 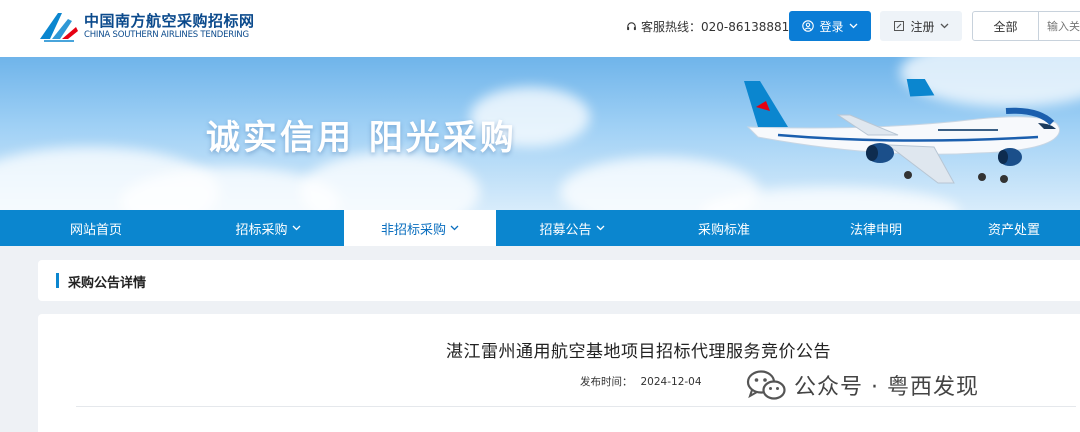 I want to click on user-circle-icon, so click(x=808, y=26).